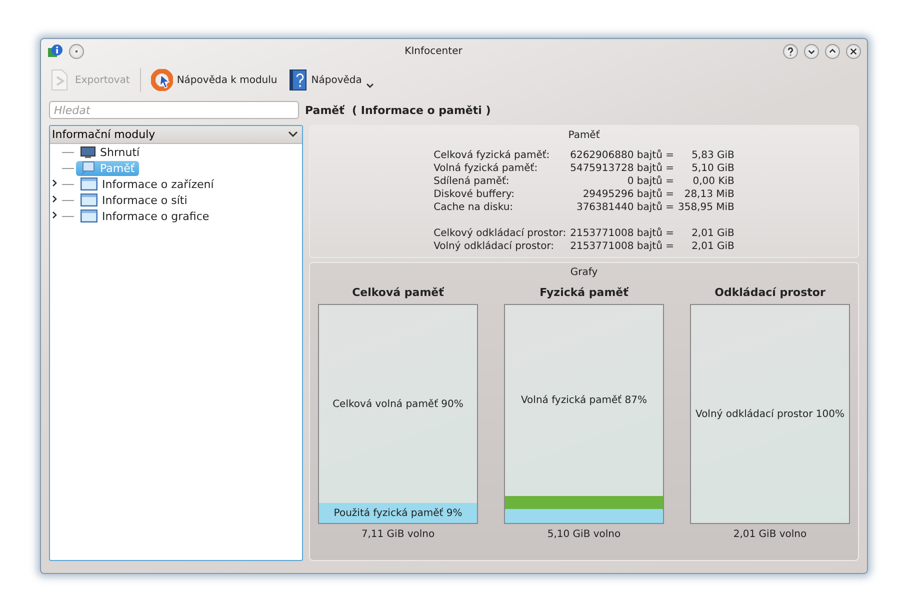  What do you see at coordinates (398, 404) in the screenshot?
I see `free-label: Celková volná paměť 90%` at bounding box center [398, 404].